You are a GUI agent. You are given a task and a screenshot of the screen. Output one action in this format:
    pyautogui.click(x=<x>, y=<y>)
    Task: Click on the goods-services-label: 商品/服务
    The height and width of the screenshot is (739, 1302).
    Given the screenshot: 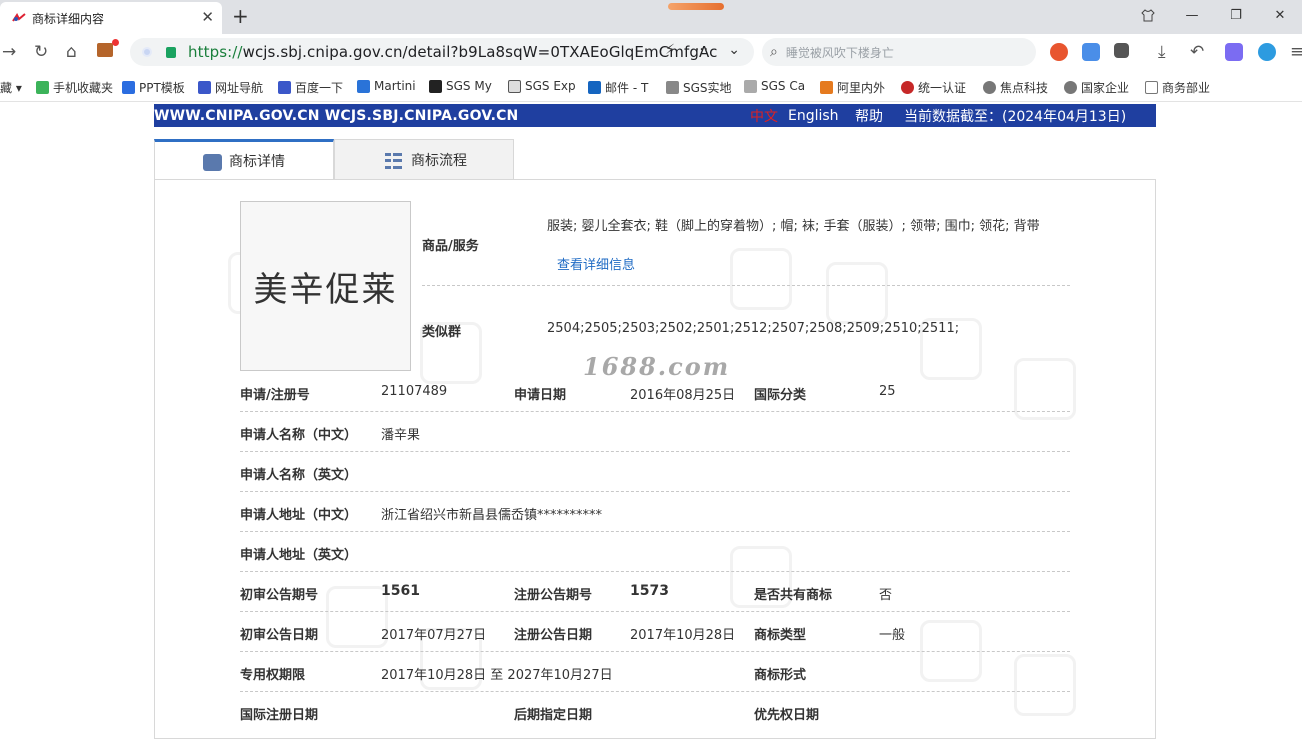 What is the action you would take?
    pyautogui.click(x=450, y=246)
    